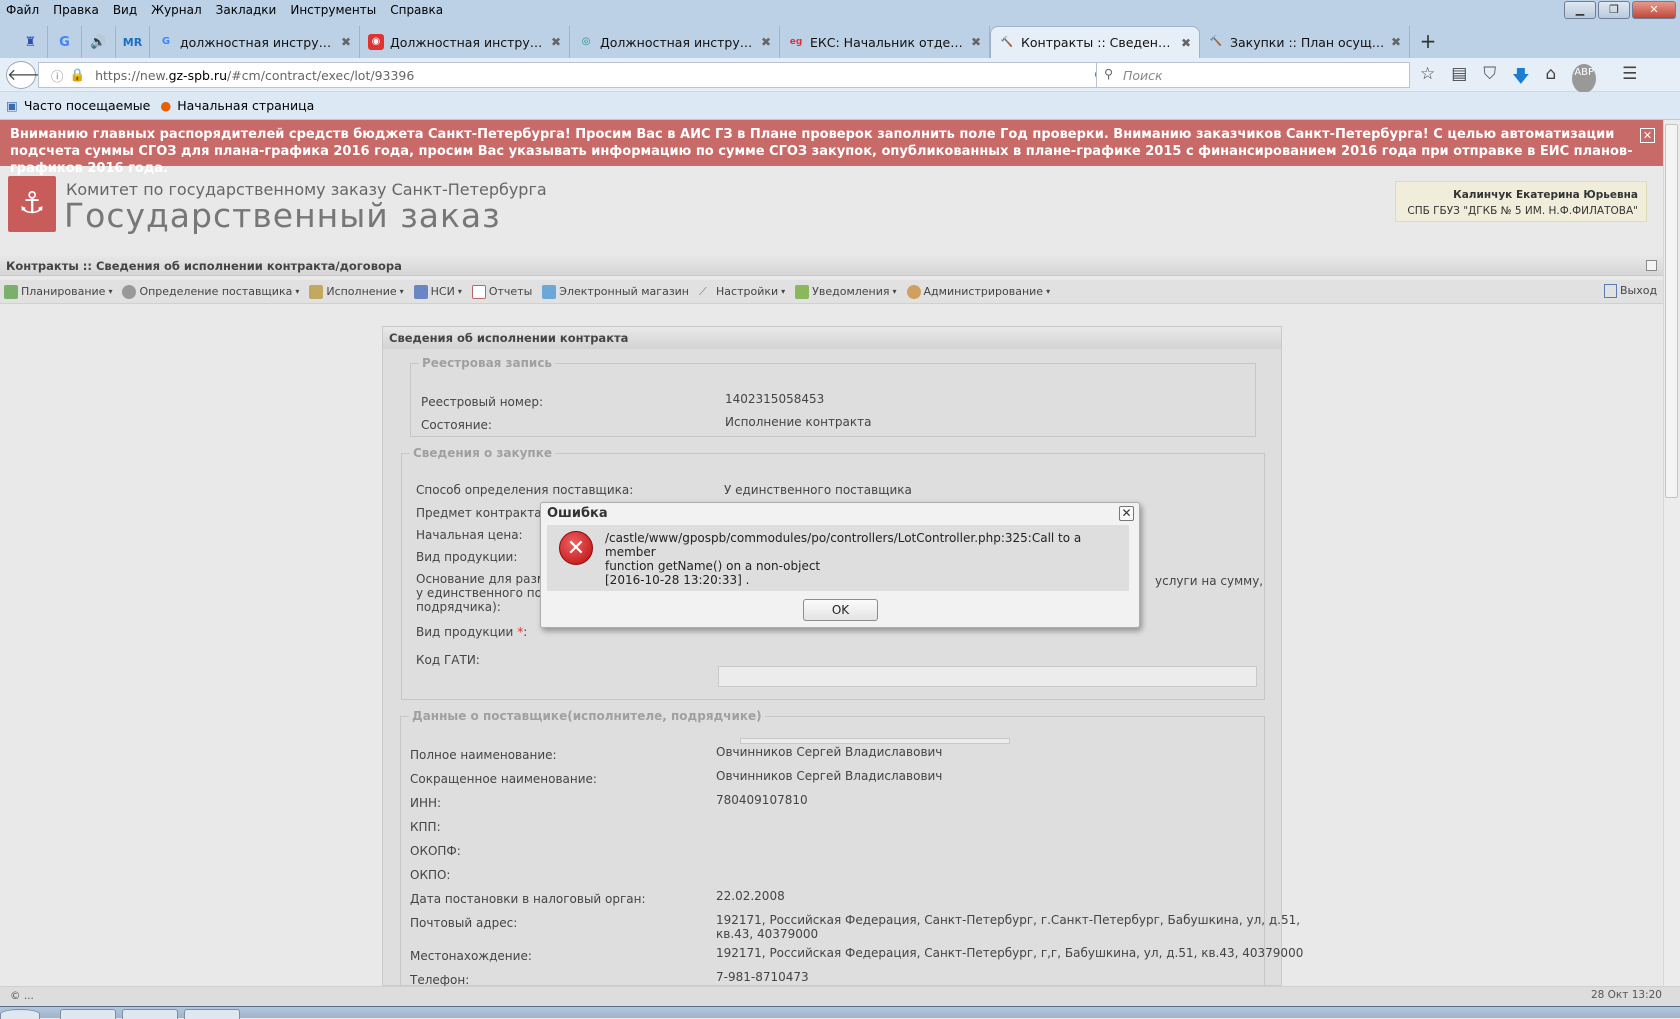 Image resolution: width=1680 pixels, height=1019 pixels. I want to click on windows-taskbar, so click(840, 1012).